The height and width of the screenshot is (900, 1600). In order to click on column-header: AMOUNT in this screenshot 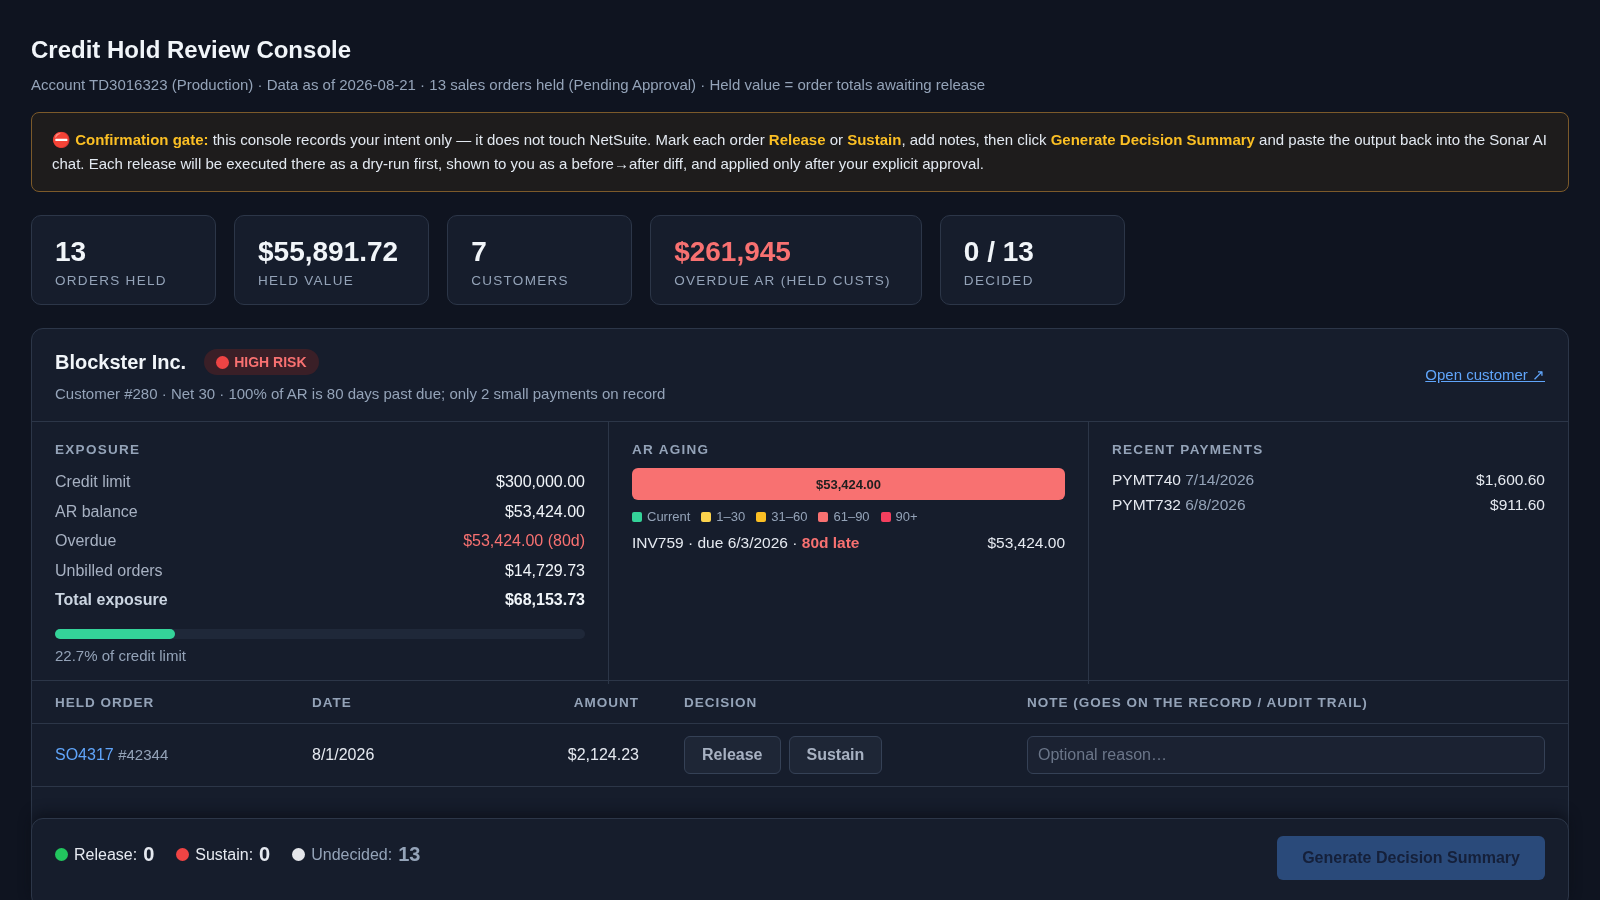, I will do `click(605, 702)`.